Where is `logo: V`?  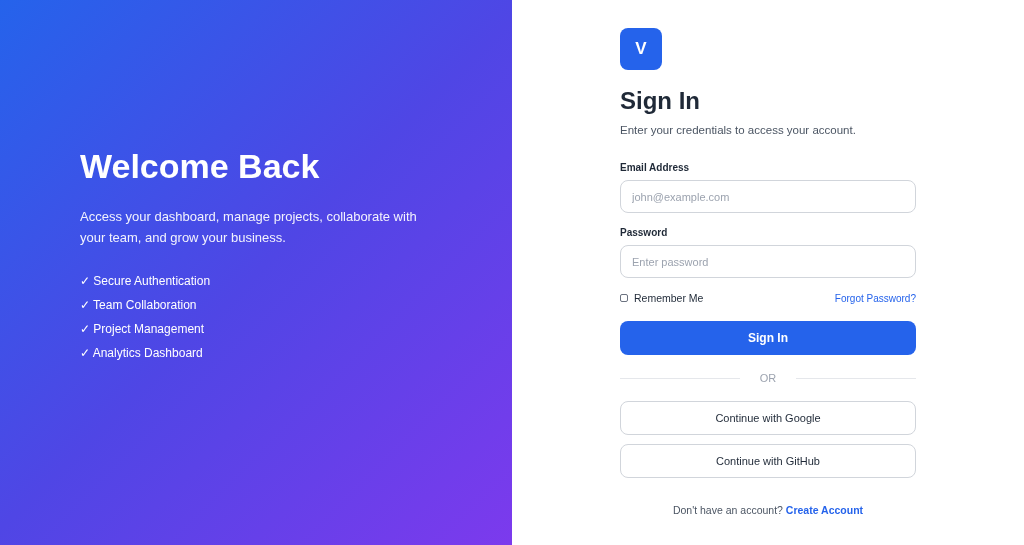
logo: V is located at coordinates (641, 49).